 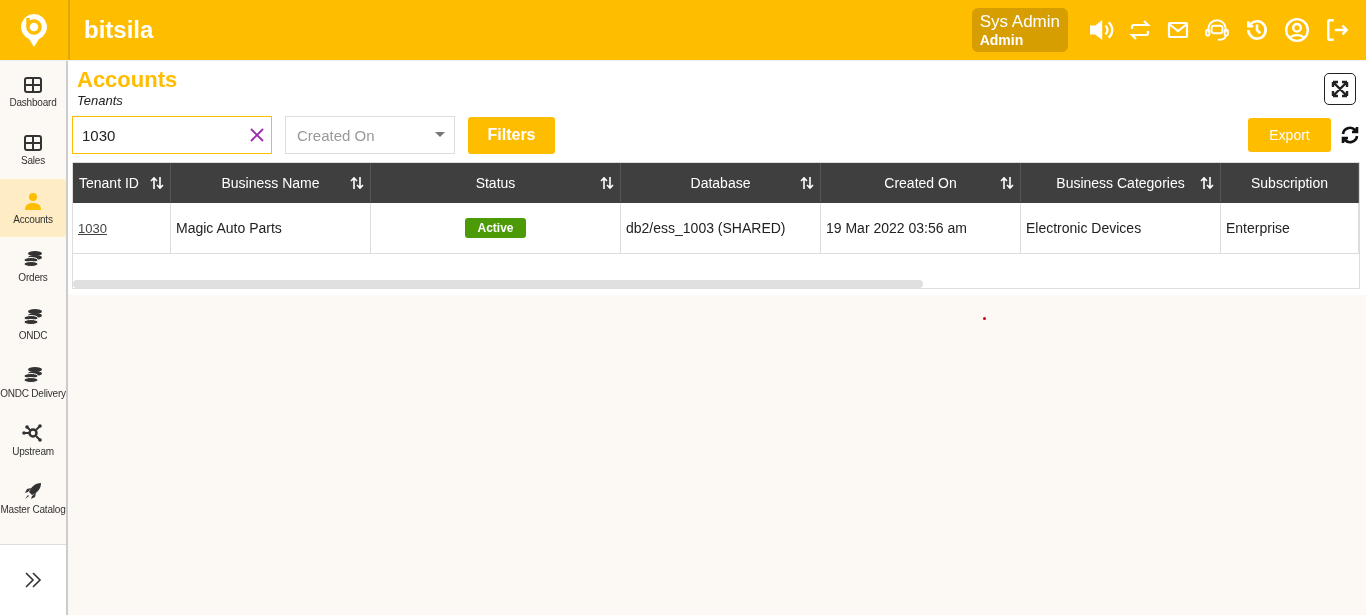 What do you see at coordinates (1002, 40) in the screenshot?
I see `user-role: Admin` at bounding box center [1002, 40].